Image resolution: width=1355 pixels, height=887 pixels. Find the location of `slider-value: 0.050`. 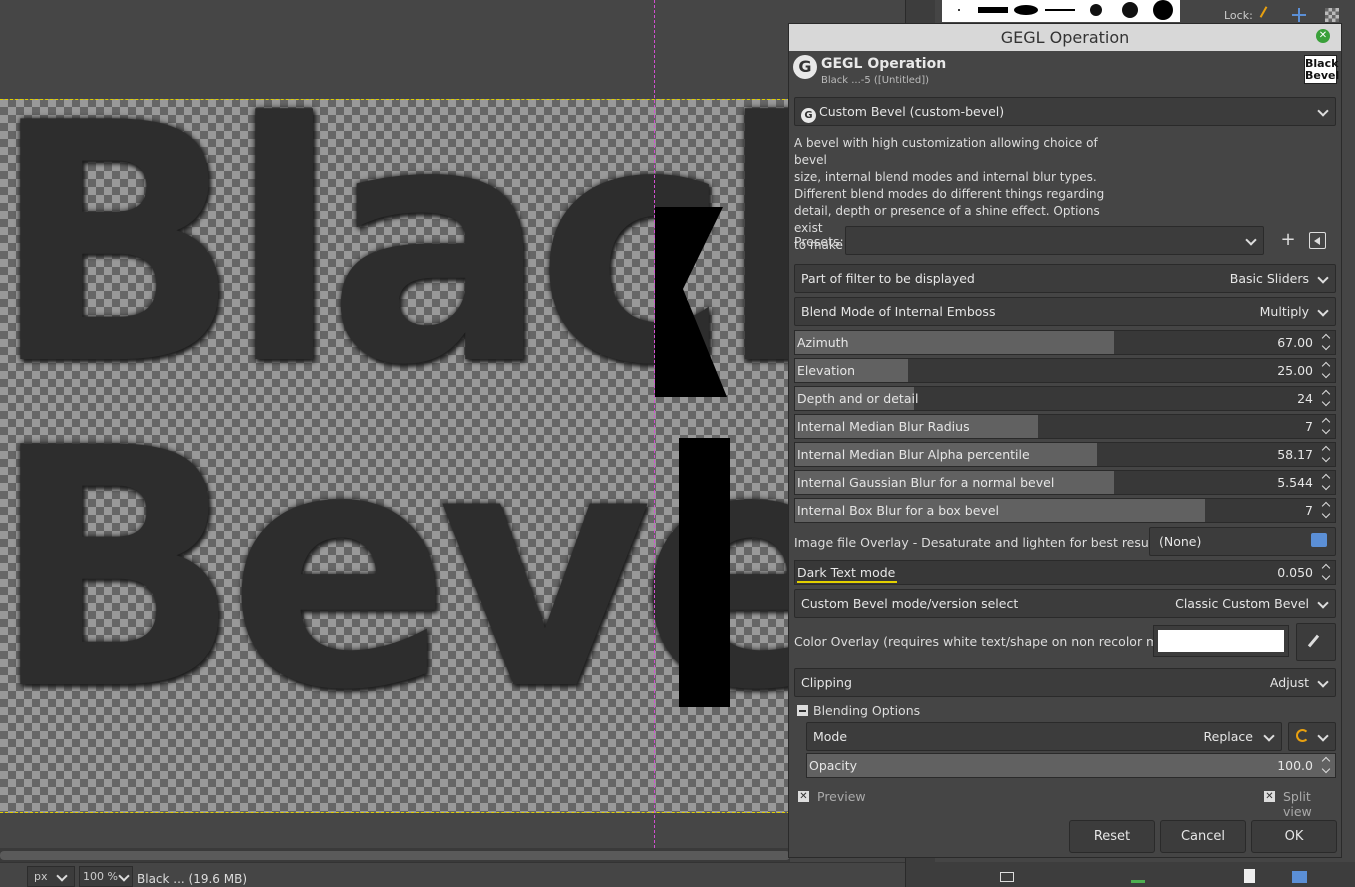

slider-value: 0.050 is located at coordinates (1295, 572).